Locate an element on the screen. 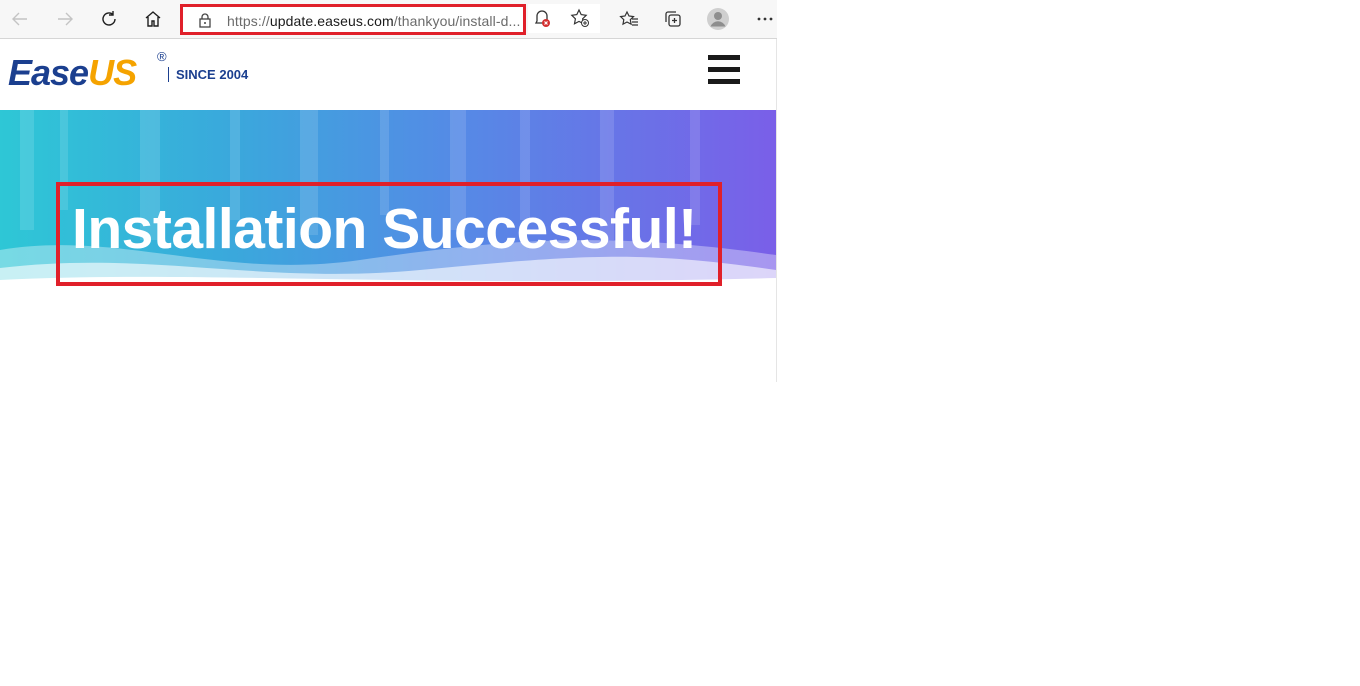 Image resolution: width=1360 pixels, height=686 pixels. page-title: Installation Successful! is located at coordinates (384, 229).